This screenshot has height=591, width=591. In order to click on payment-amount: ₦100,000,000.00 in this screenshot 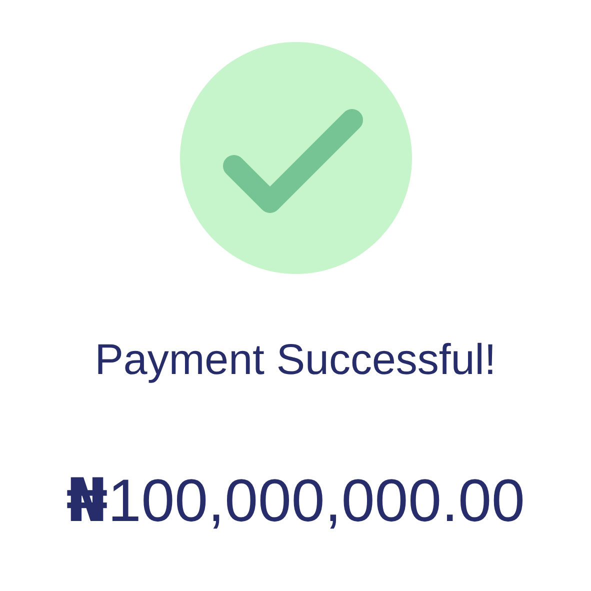, I will do `click(295, 501)`.